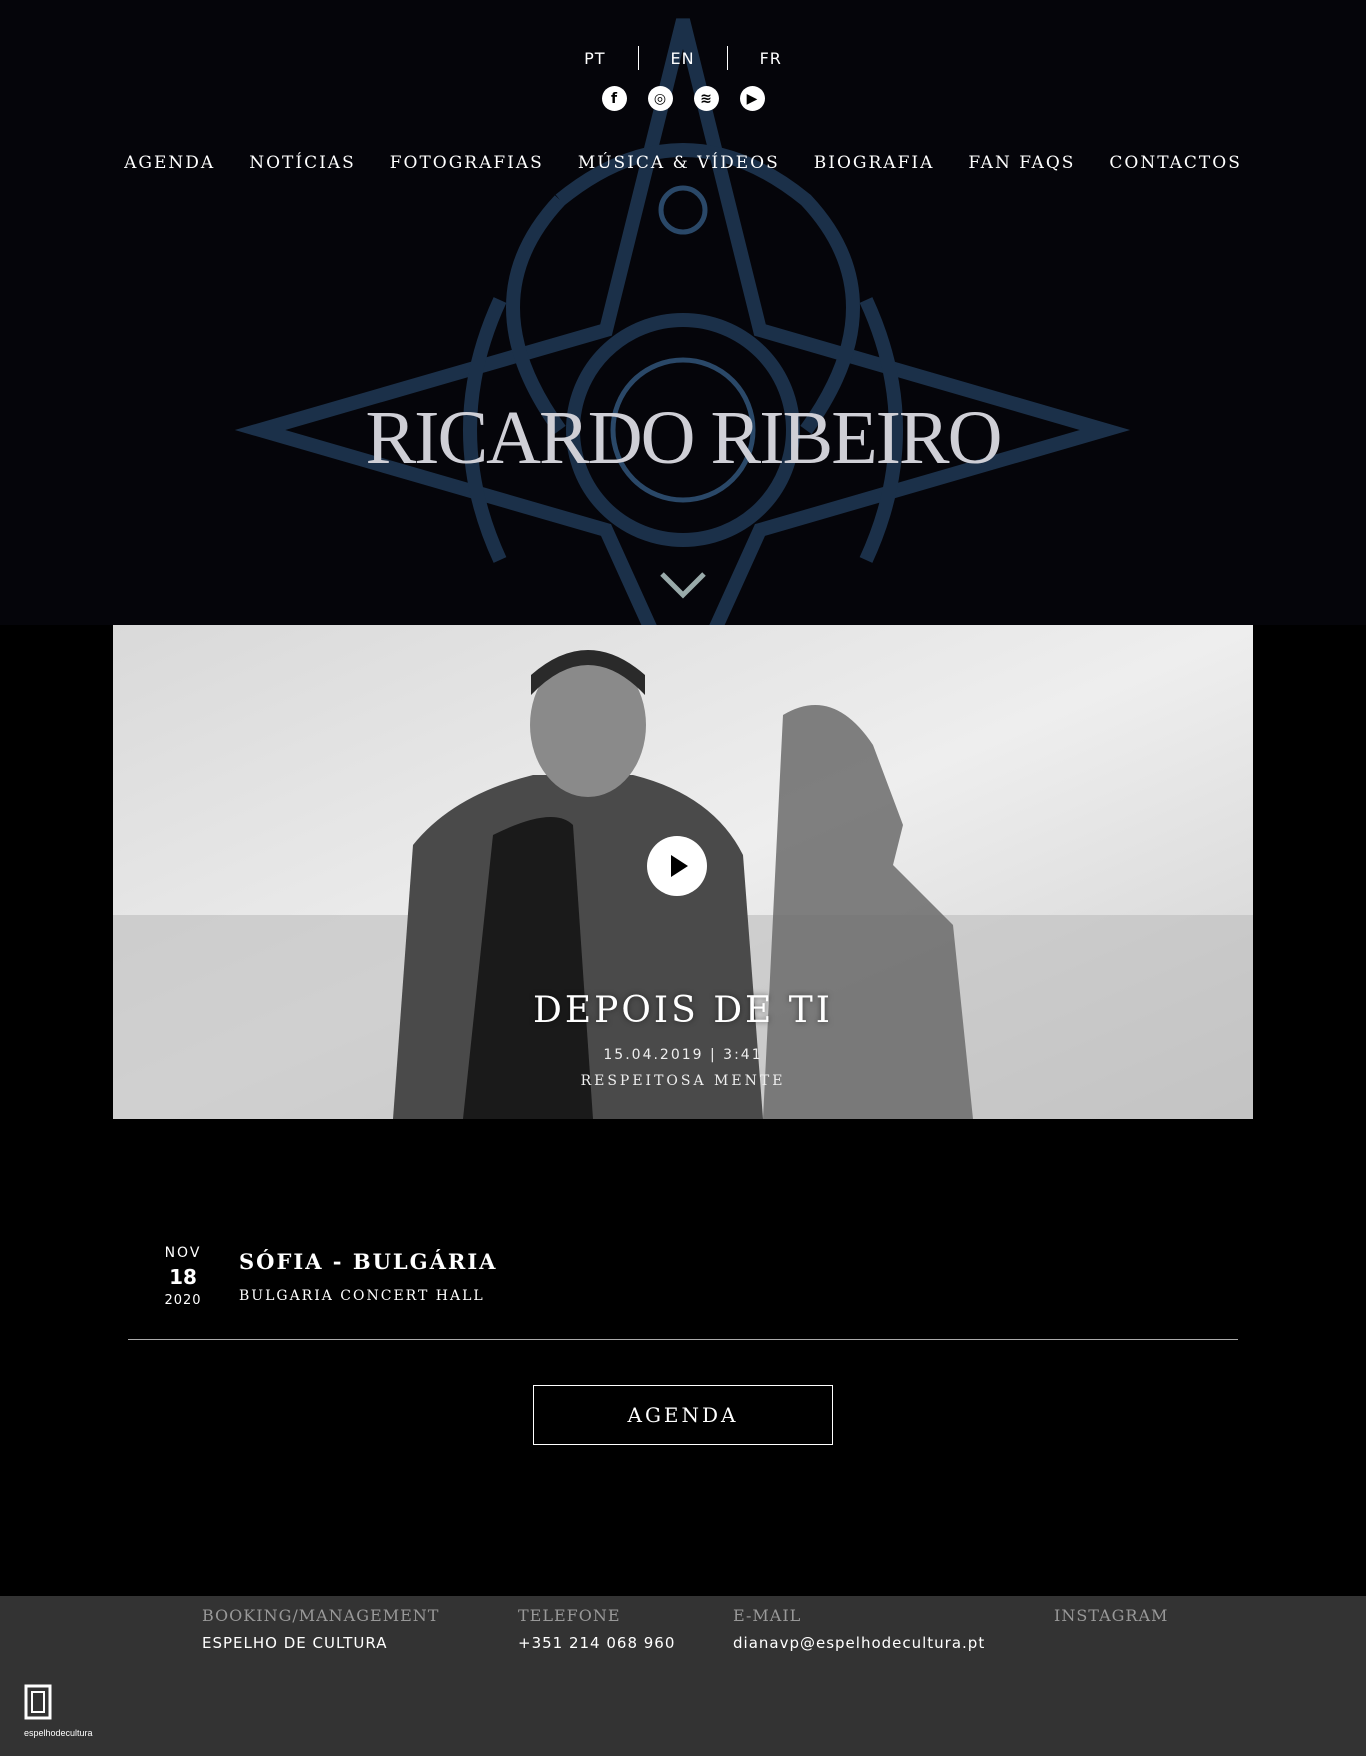  What do you see at coordinates (859, 1629) in the screenshot?
I see `footer-email: E-MAIL dianavp@espelhodecultura.pt` at bounding box center [859, 1629].